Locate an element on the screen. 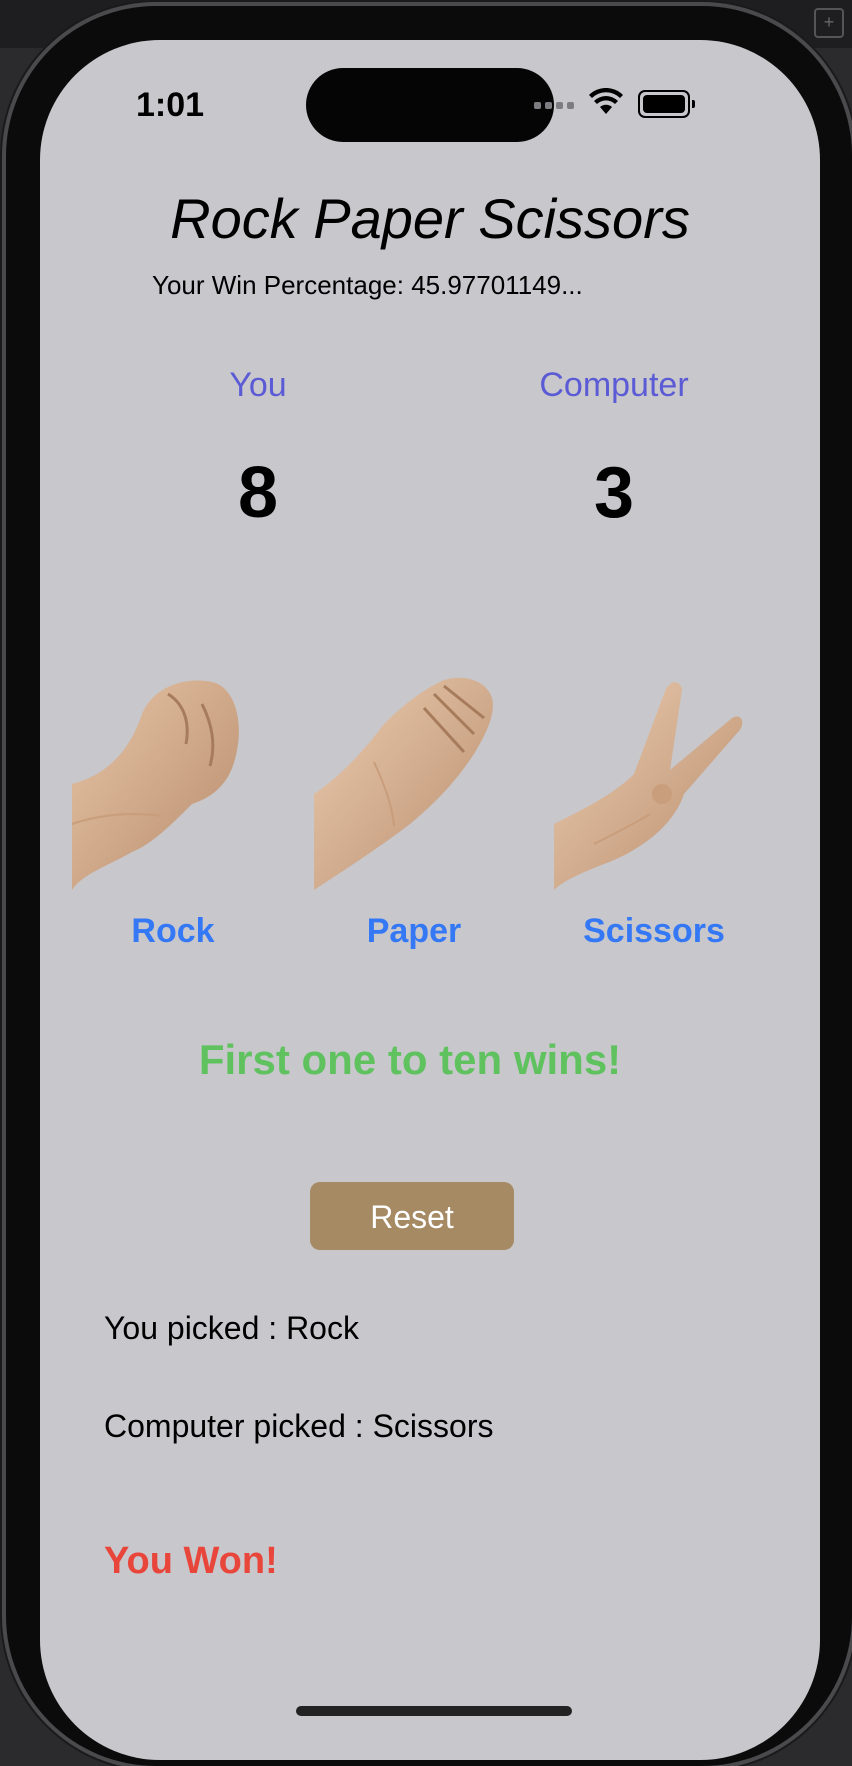 The height and width of the screenshot is (1766, 852). player-pick-text: You picked : Rock is located at coordinates (231, 1328).